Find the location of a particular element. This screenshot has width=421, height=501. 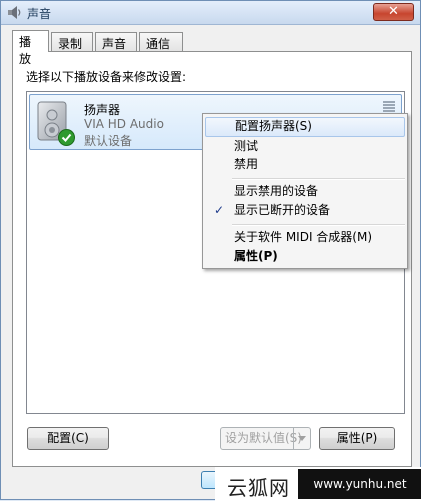

tab-playback: 播放 is located at coordinates (30, 48).